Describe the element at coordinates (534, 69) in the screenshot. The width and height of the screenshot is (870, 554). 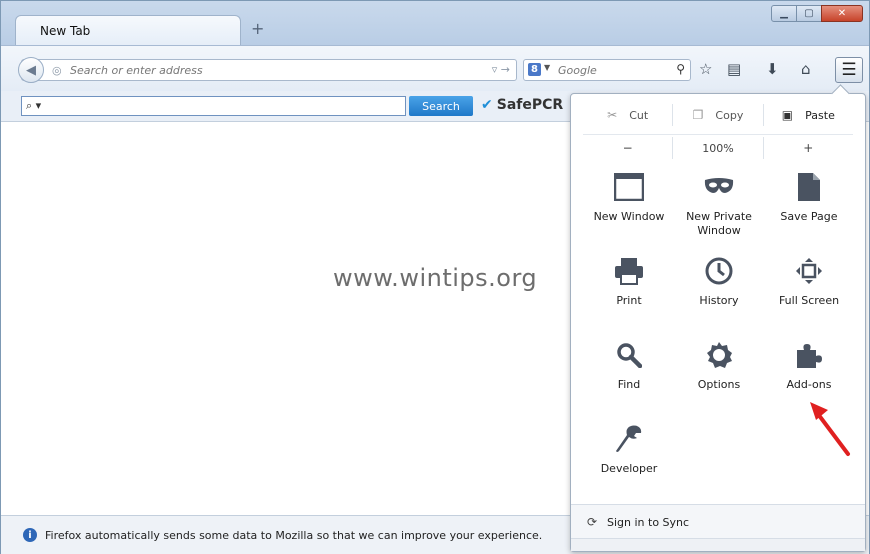
I see `google-icon: 8` at that location.